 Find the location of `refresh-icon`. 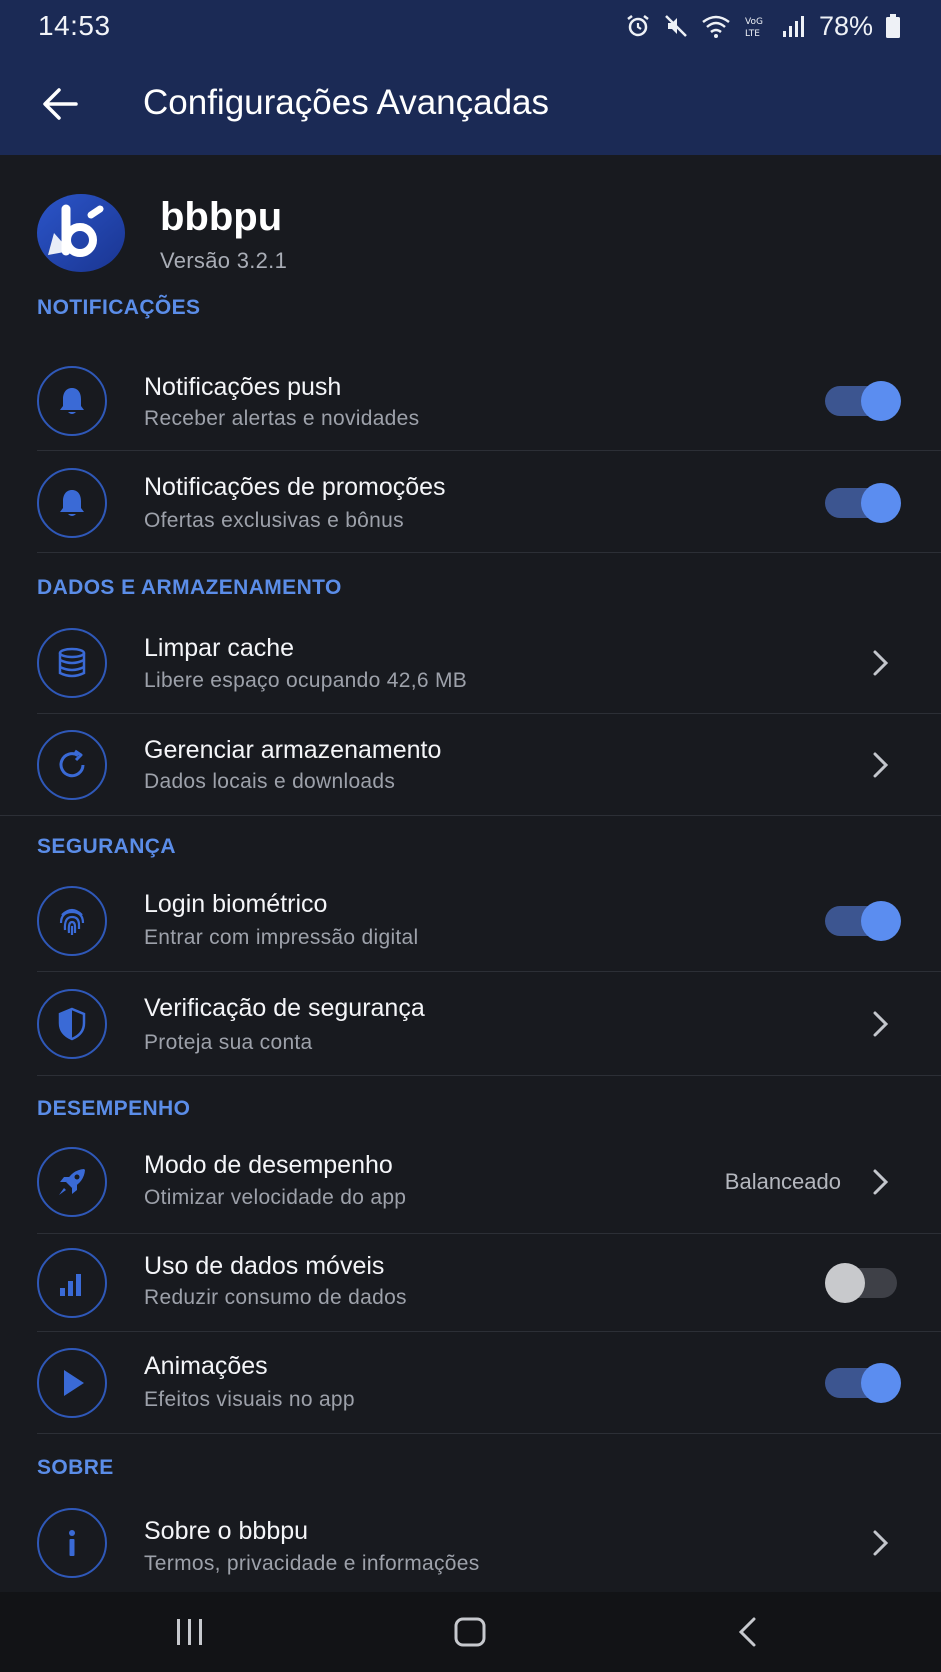

refresh-icon is located at coordinates (72, 763).